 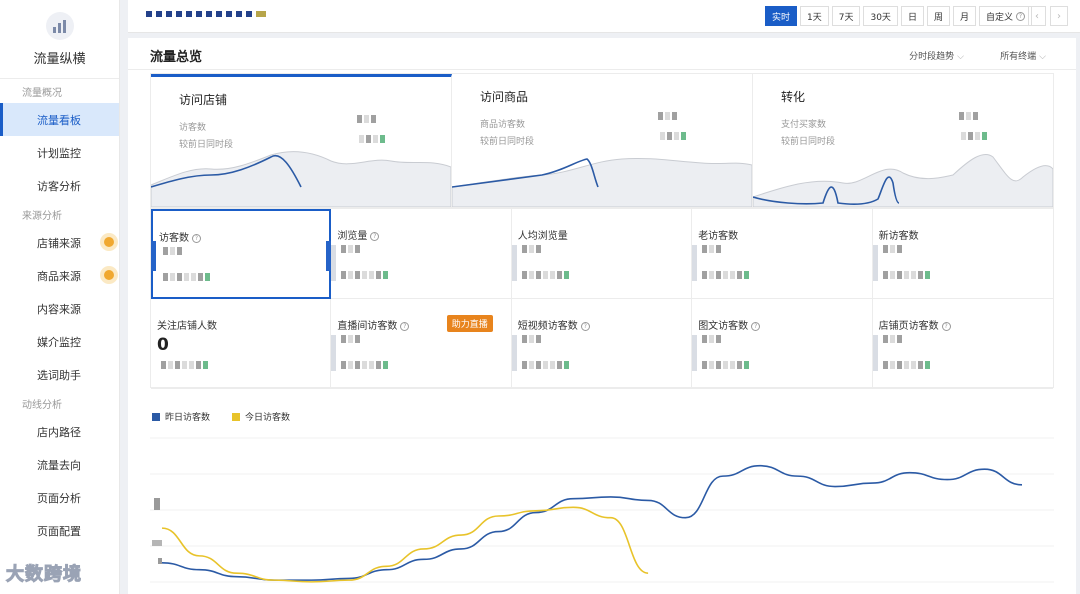 What do you see at coordinates (782, 254) in the screenshot?
I see `metric-cell: 老访客数` at bounding box center [782, 254].